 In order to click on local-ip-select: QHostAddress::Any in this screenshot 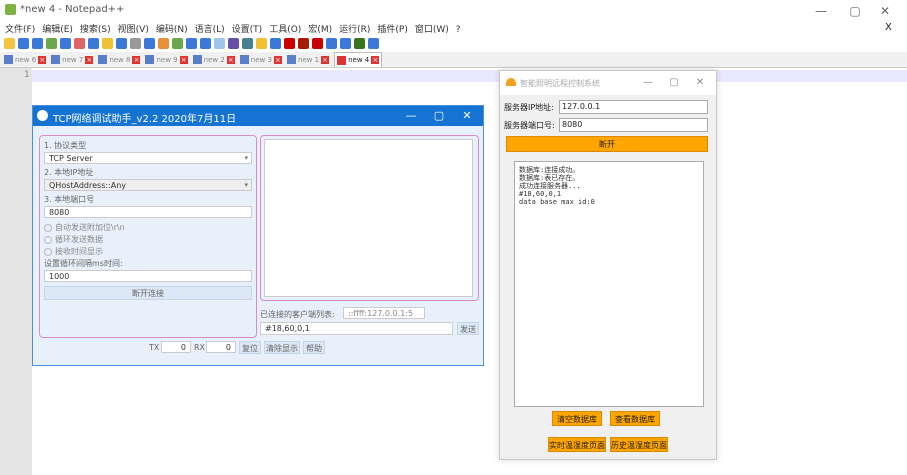, I will do `click(148, 185)`.